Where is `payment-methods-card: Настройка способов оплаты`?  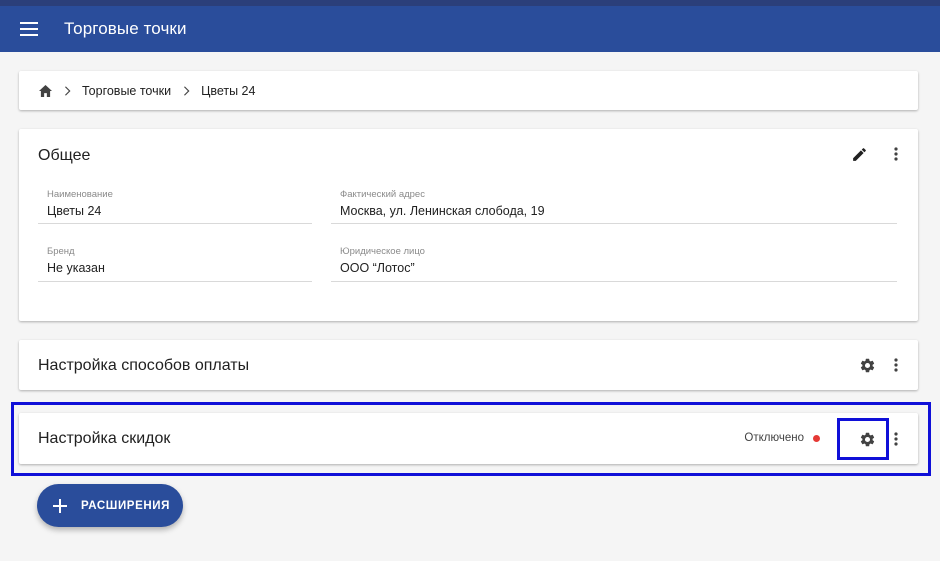 payment-methods-card: Настройка способов оплаты is located at coordinates (468, 365).